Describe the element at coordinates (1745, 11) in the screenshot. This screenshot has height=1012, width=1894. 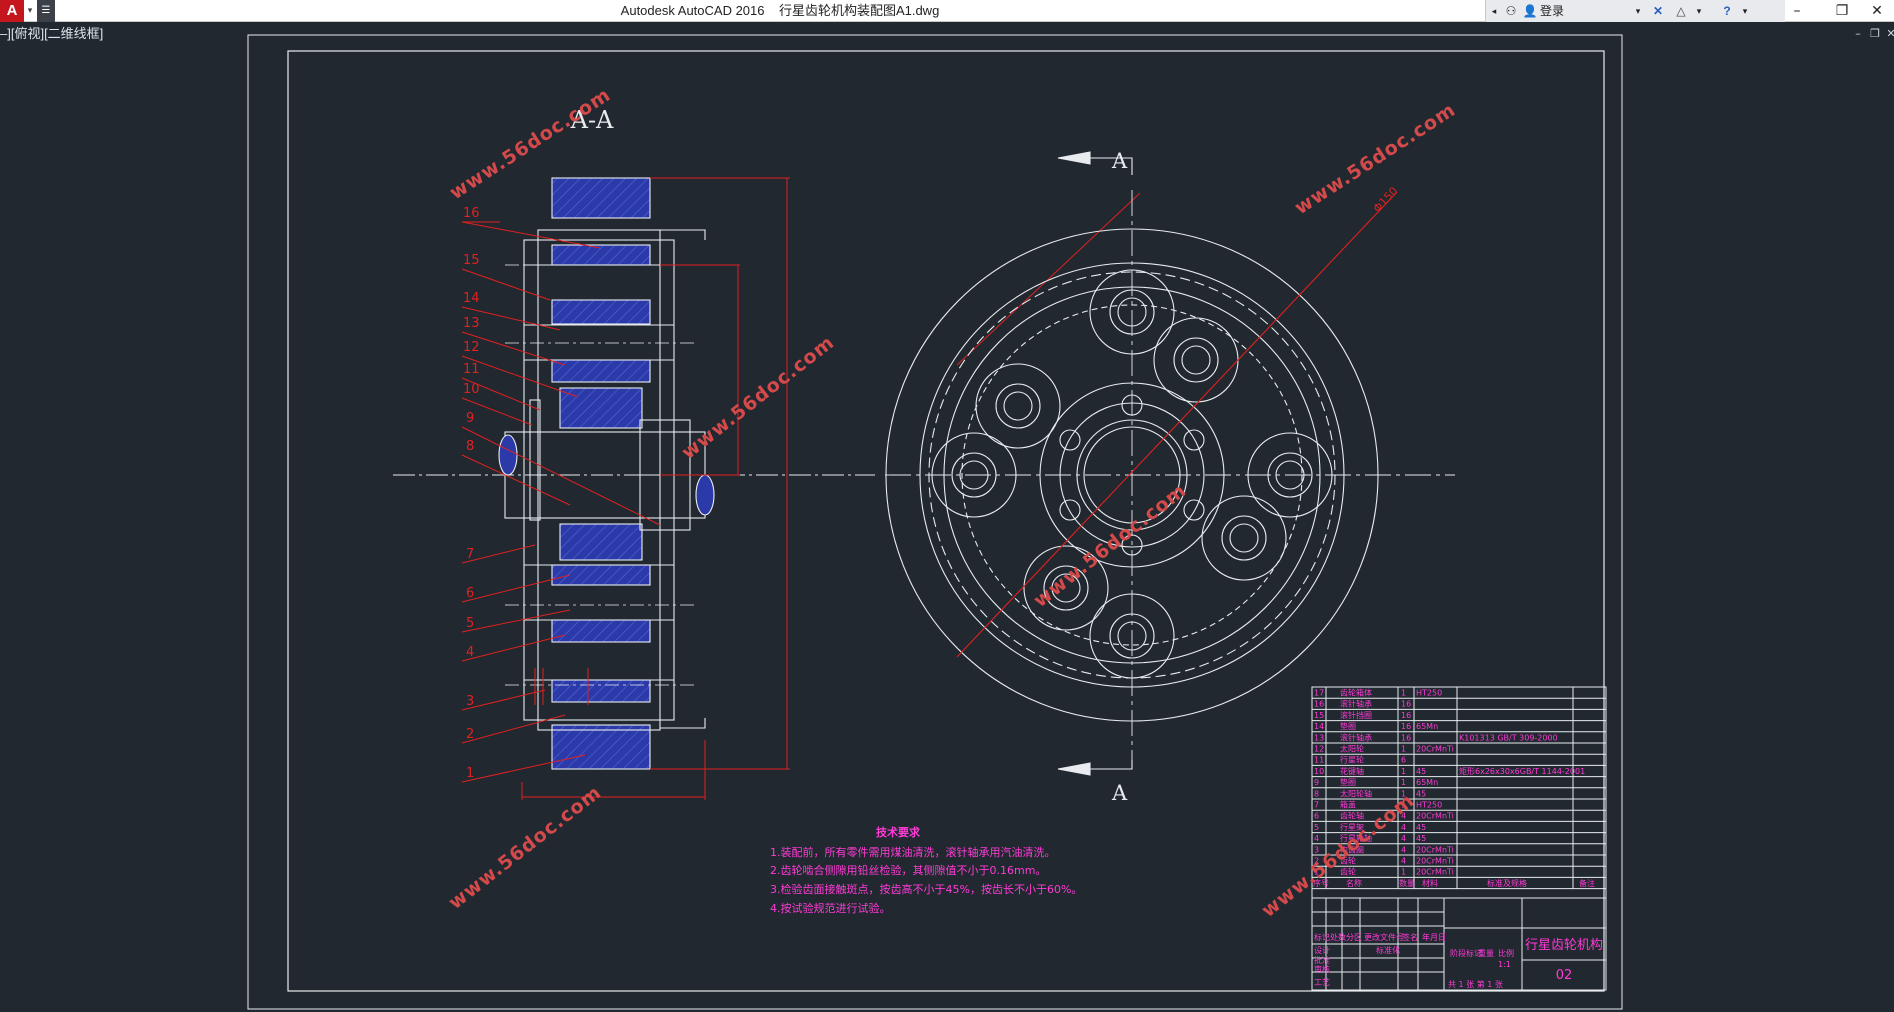
I see `help-dropdown-icon: ▾` at that location.